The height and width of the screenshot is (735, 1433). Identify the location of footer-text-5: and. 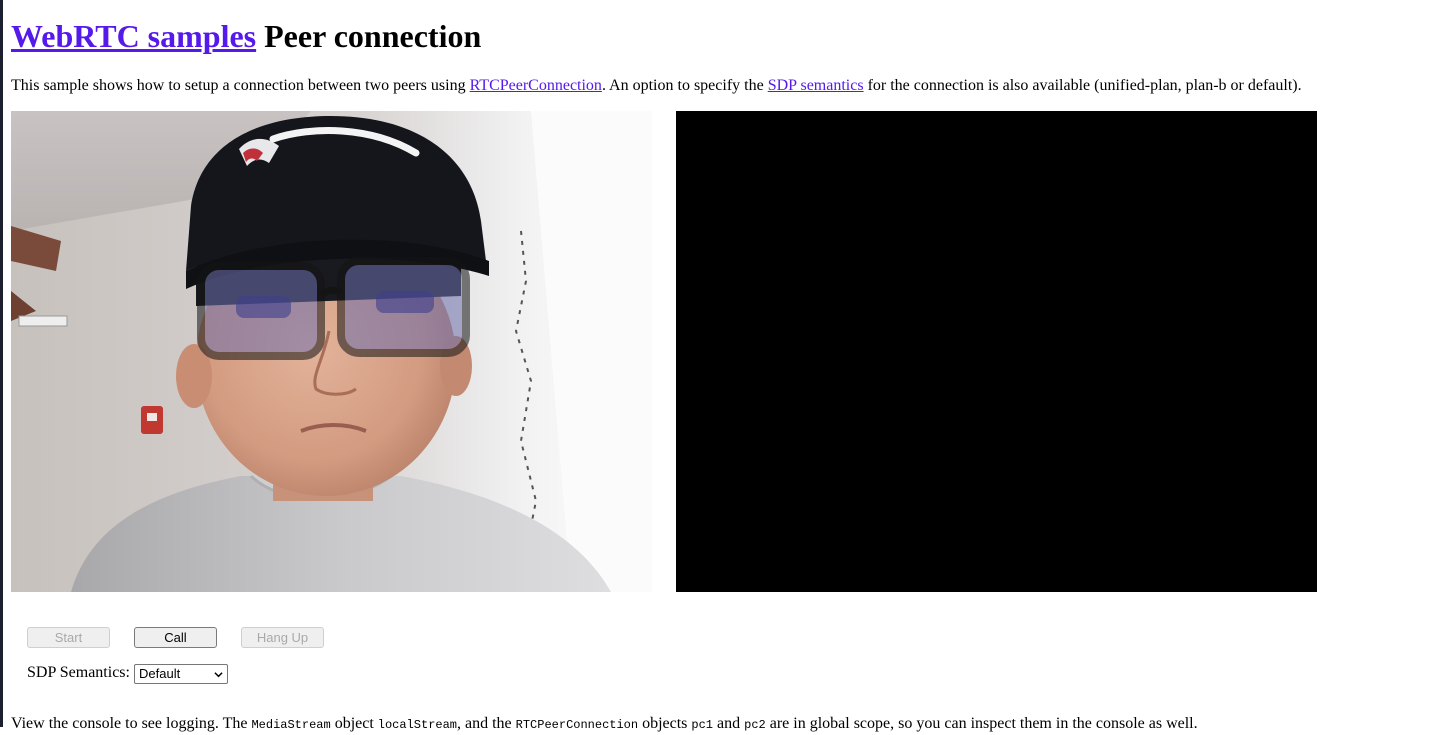
(729, 723).